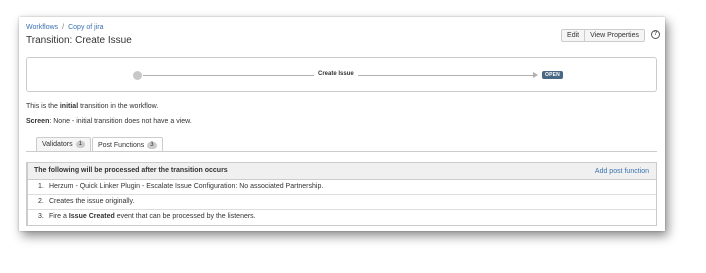  I want to click on row-number: 3., so click(41, 216).